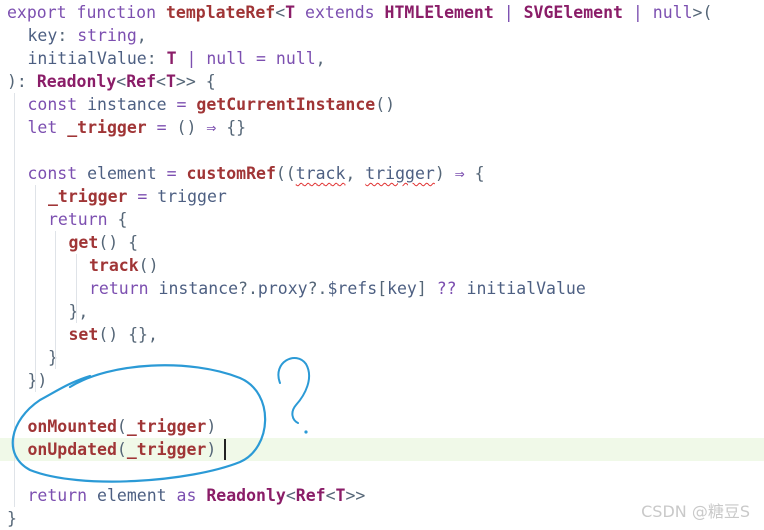 This screenshot has height=530, width=764. What do you see at coordinates (695, 511) in the screenshot?
I see `watermark: CSDN @糖豆S` at bounding box center [695, 511].